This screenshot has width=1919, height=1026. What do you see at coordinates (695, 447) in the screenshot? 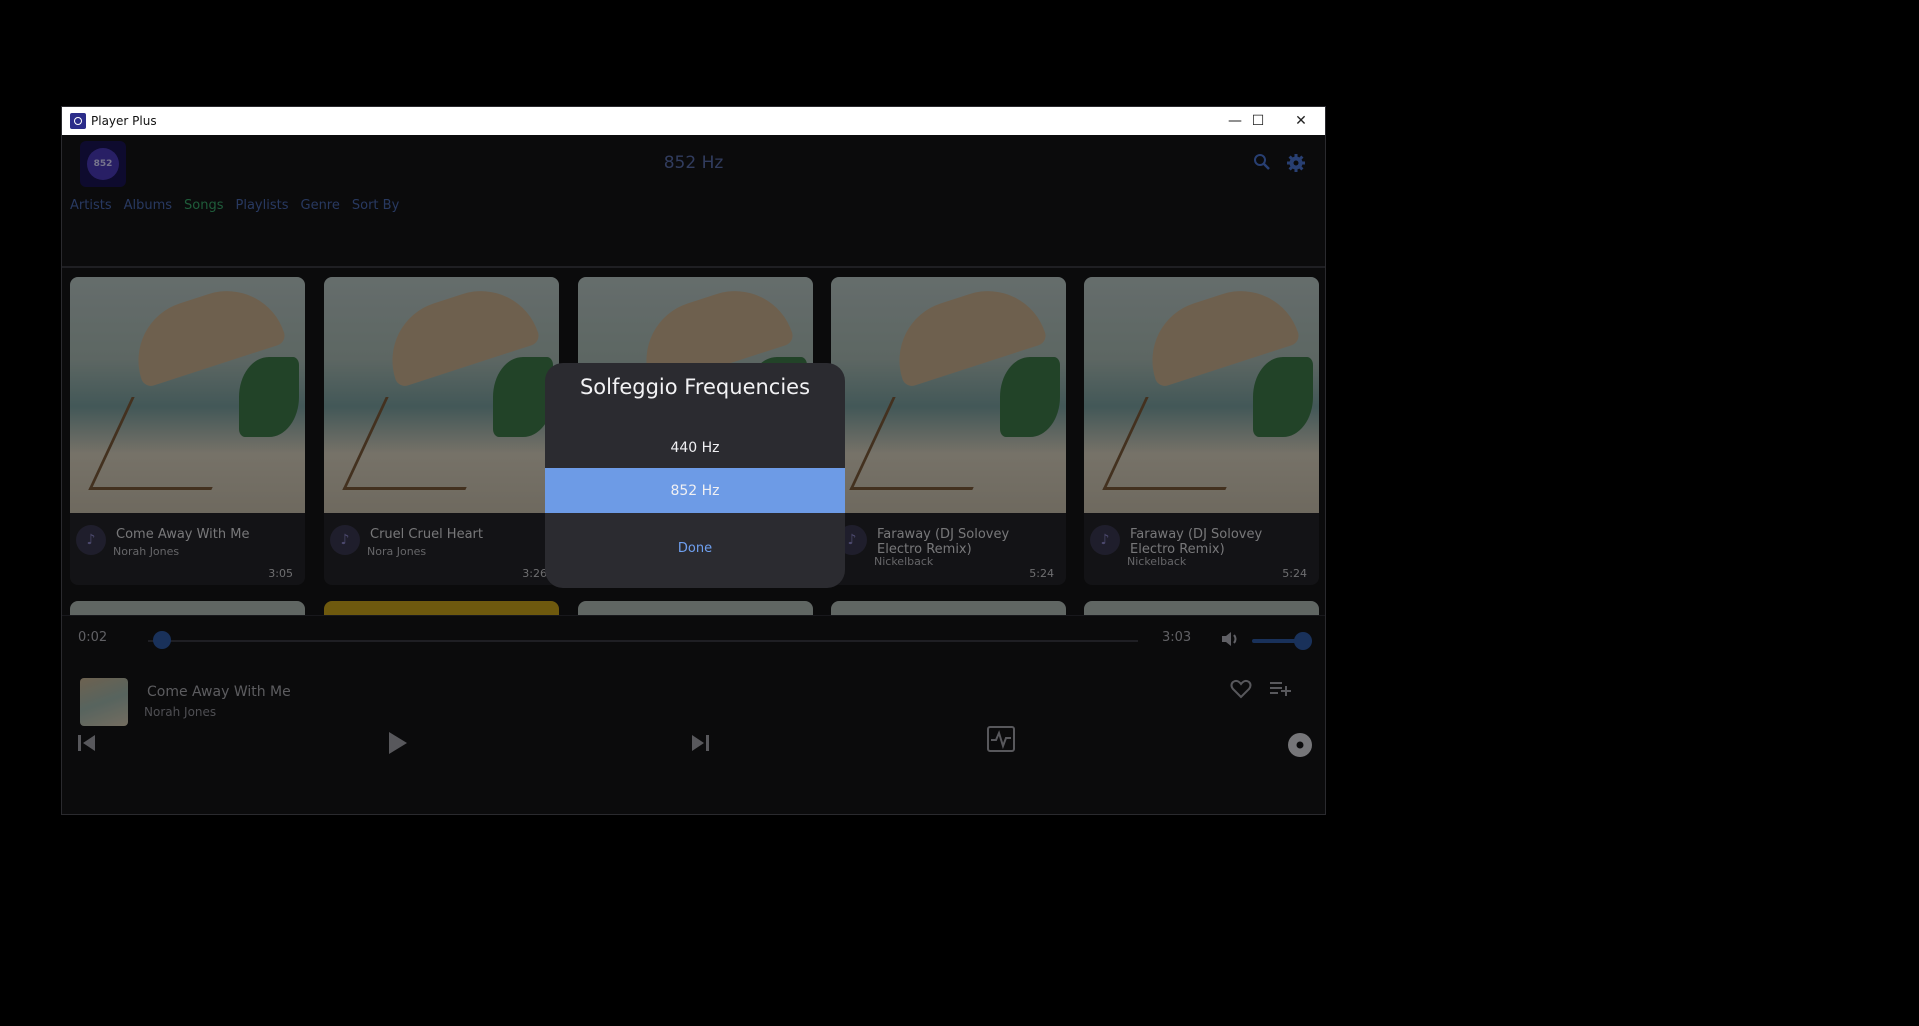
I see `option-440-hz: 440 Hz` at bounding box center [695, 447].